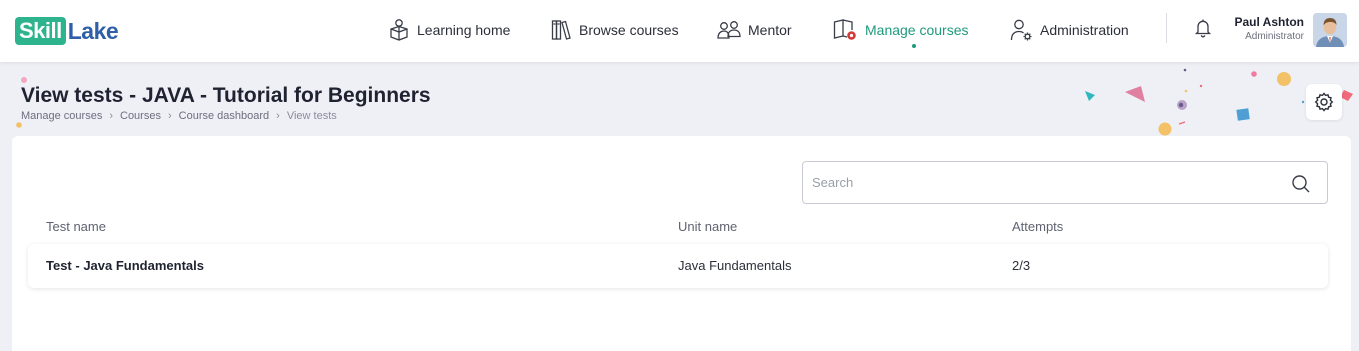  I want to click on nav-item-mentor: Mentor, so click(754, 30).